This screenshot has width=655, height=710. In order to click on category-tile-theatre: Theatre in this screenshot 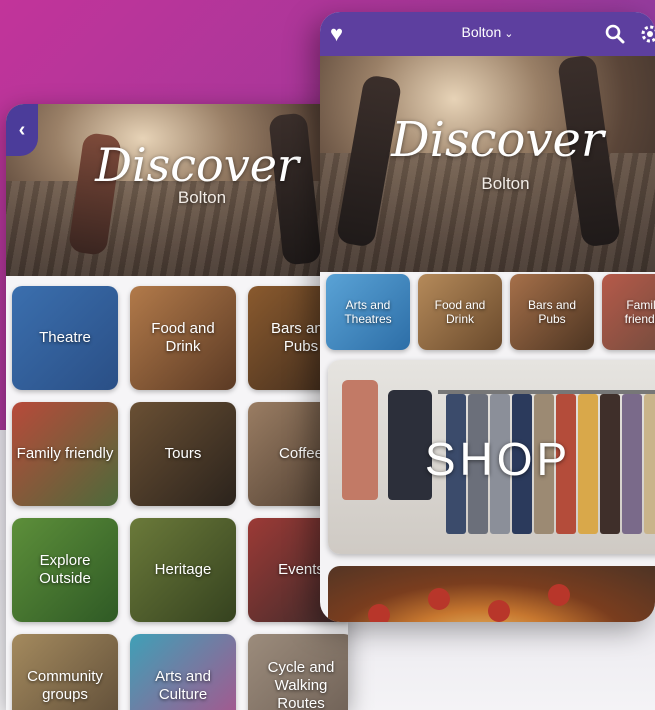, I will do `click(65, 338)`.